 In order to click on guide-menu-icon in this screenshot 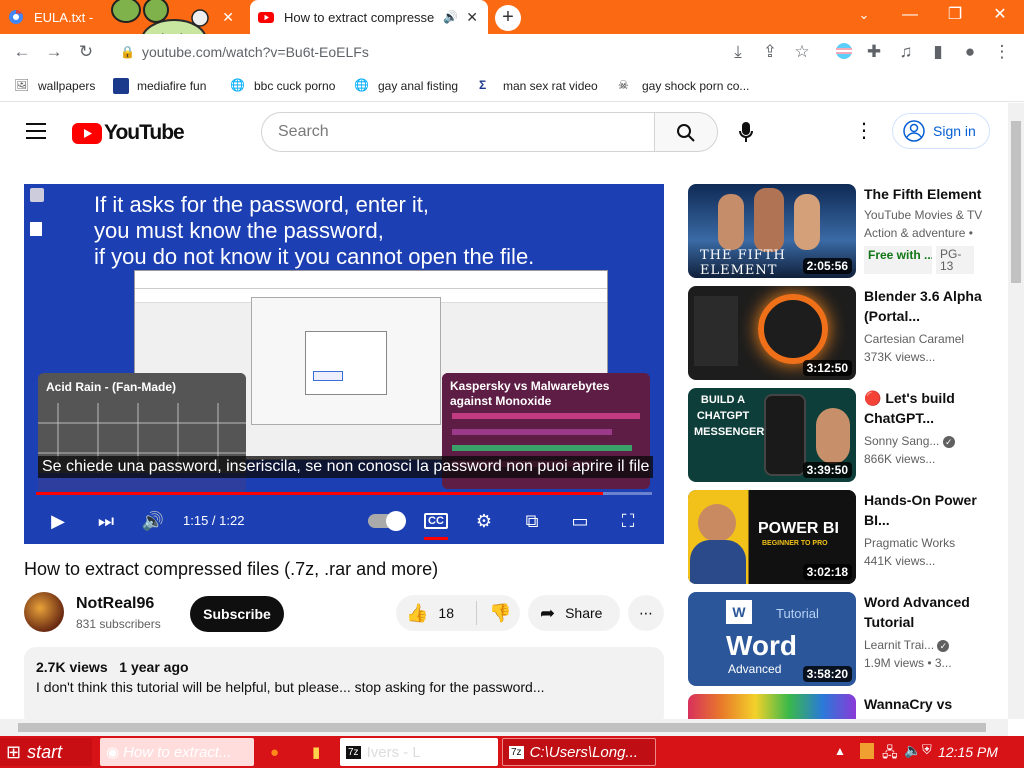, I will do `click(36, 131)`.